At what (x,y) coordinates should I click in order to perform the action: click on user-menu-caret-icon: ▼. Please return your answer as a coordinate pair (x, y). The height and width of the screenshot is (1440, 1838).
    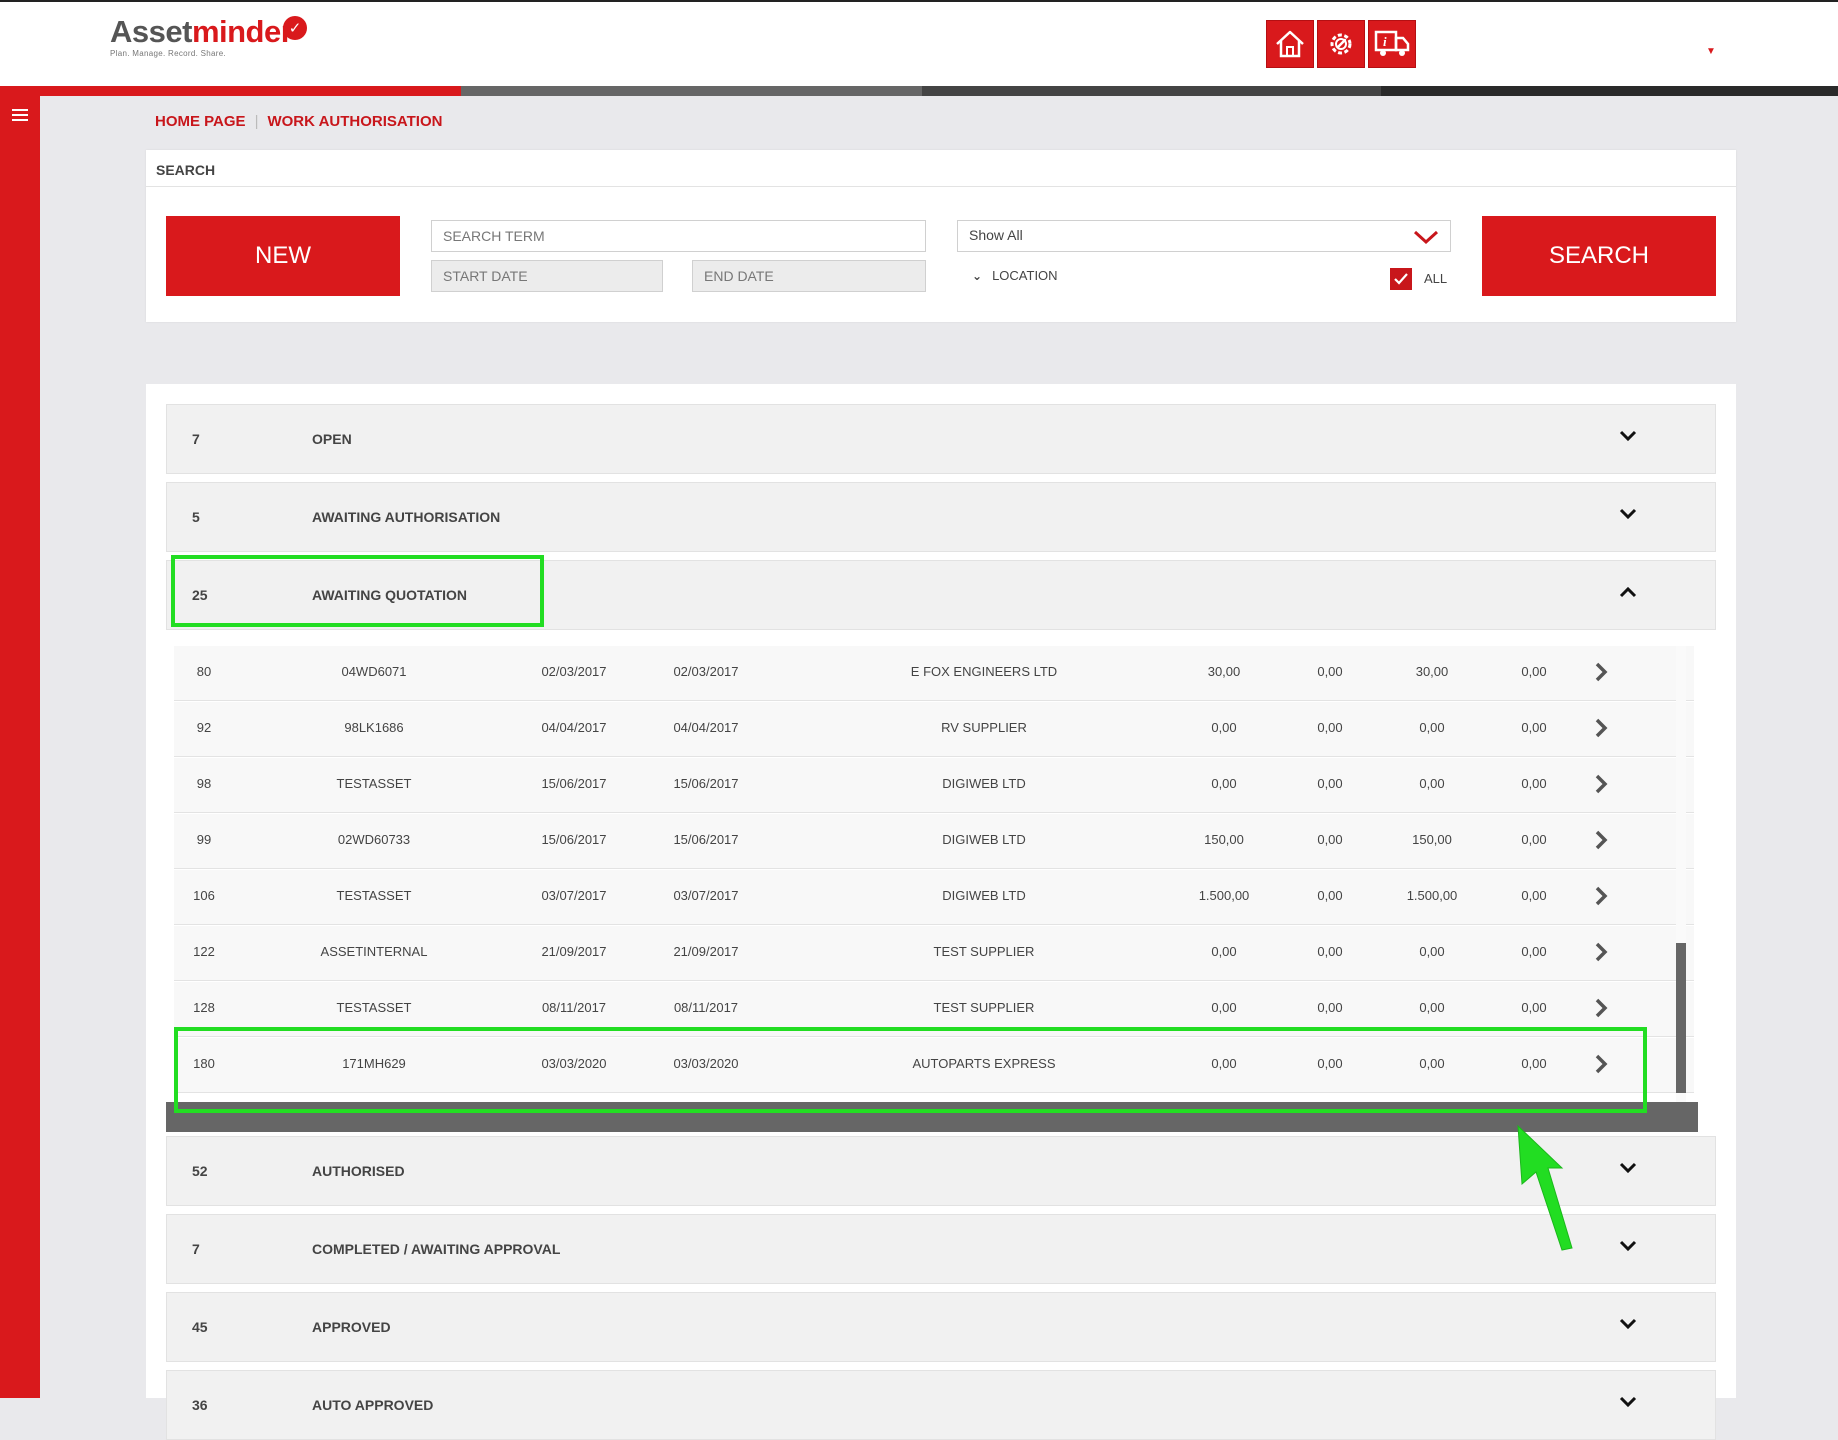
    Looking at the image, I should click on (1711, 51).